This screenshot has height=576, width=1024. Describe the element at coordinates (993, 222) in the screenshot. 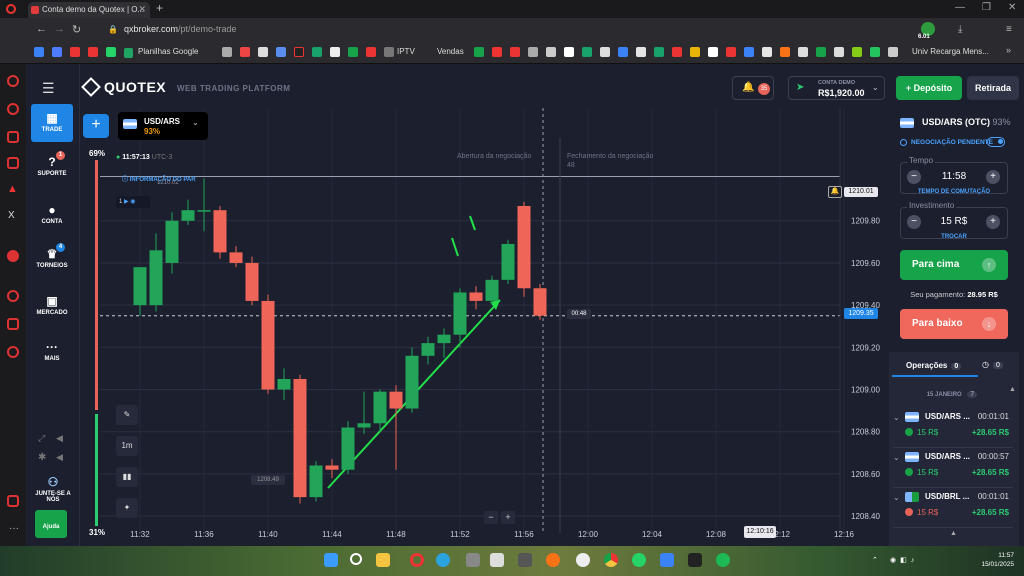

I see `investment-plus-button: +` at that location.